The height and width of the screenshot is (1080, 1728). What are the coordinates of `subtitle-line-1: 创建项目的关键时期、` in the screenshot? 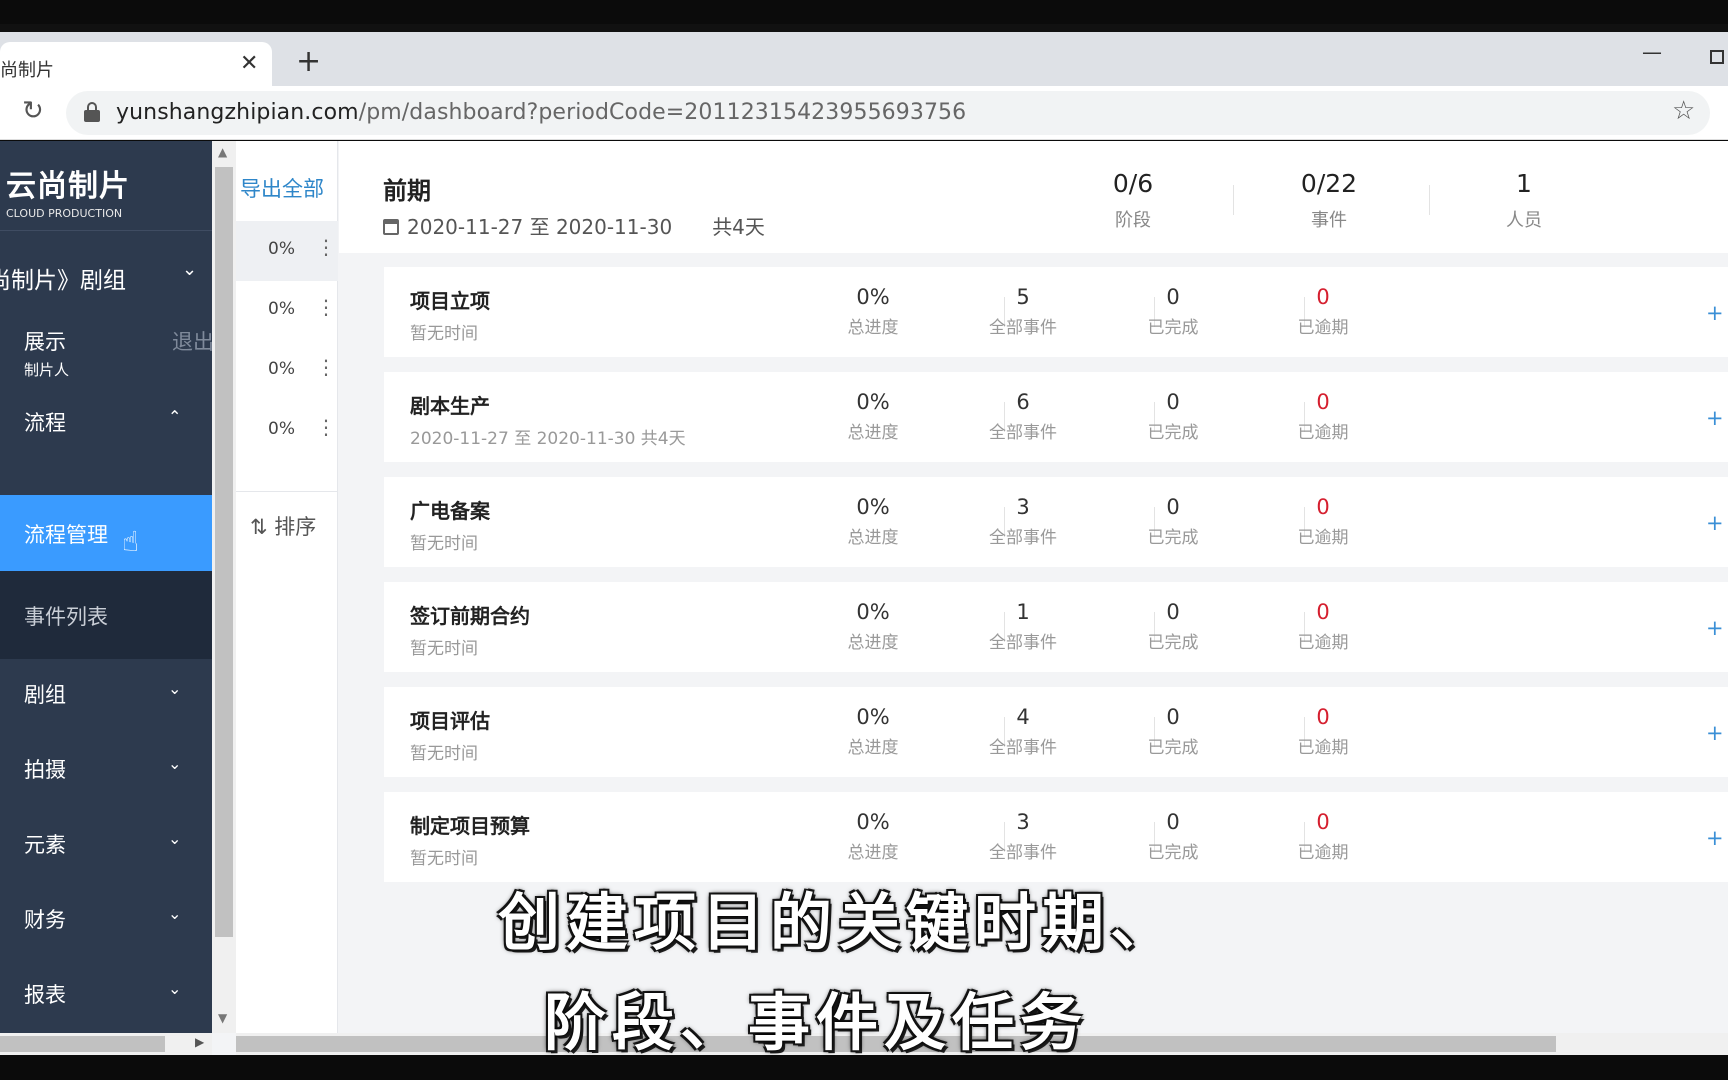 It's located at (838, 922).